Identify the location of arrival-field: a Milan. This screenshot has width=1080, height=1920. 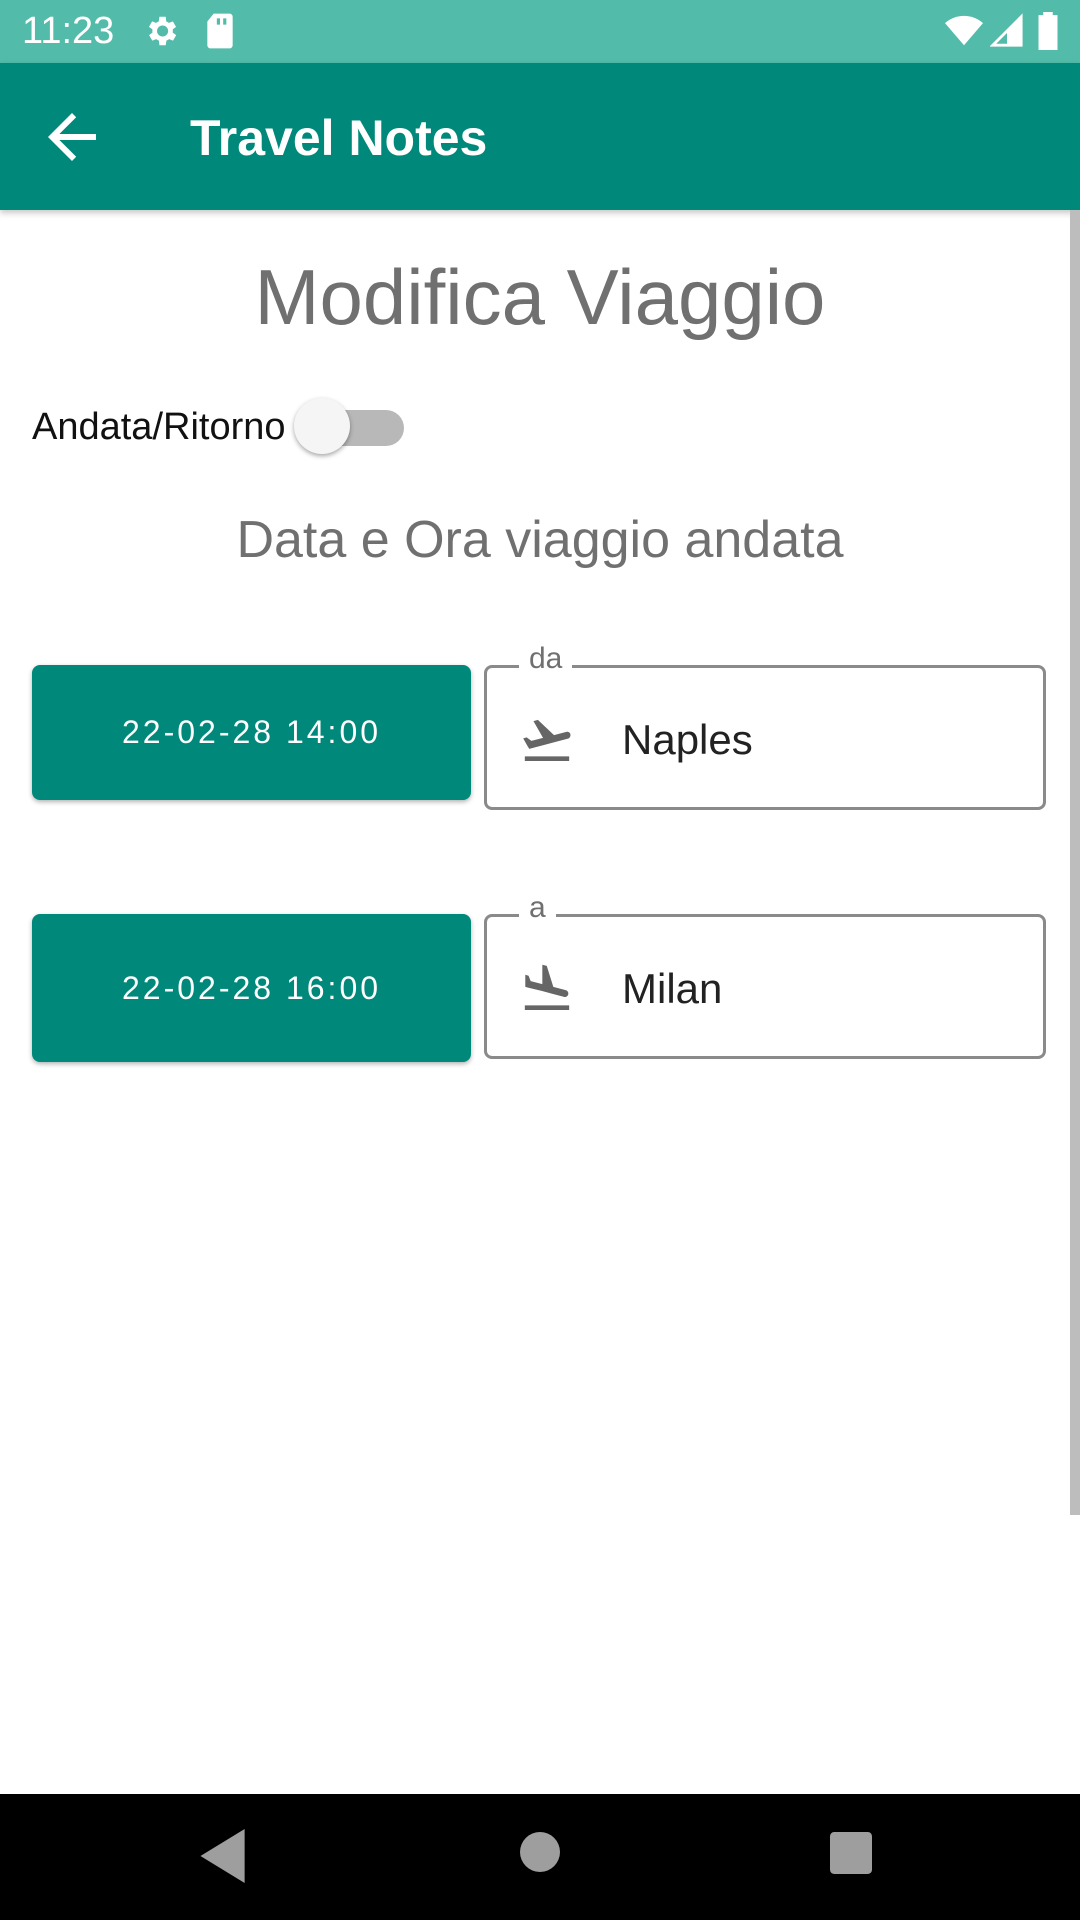
(765, 975).